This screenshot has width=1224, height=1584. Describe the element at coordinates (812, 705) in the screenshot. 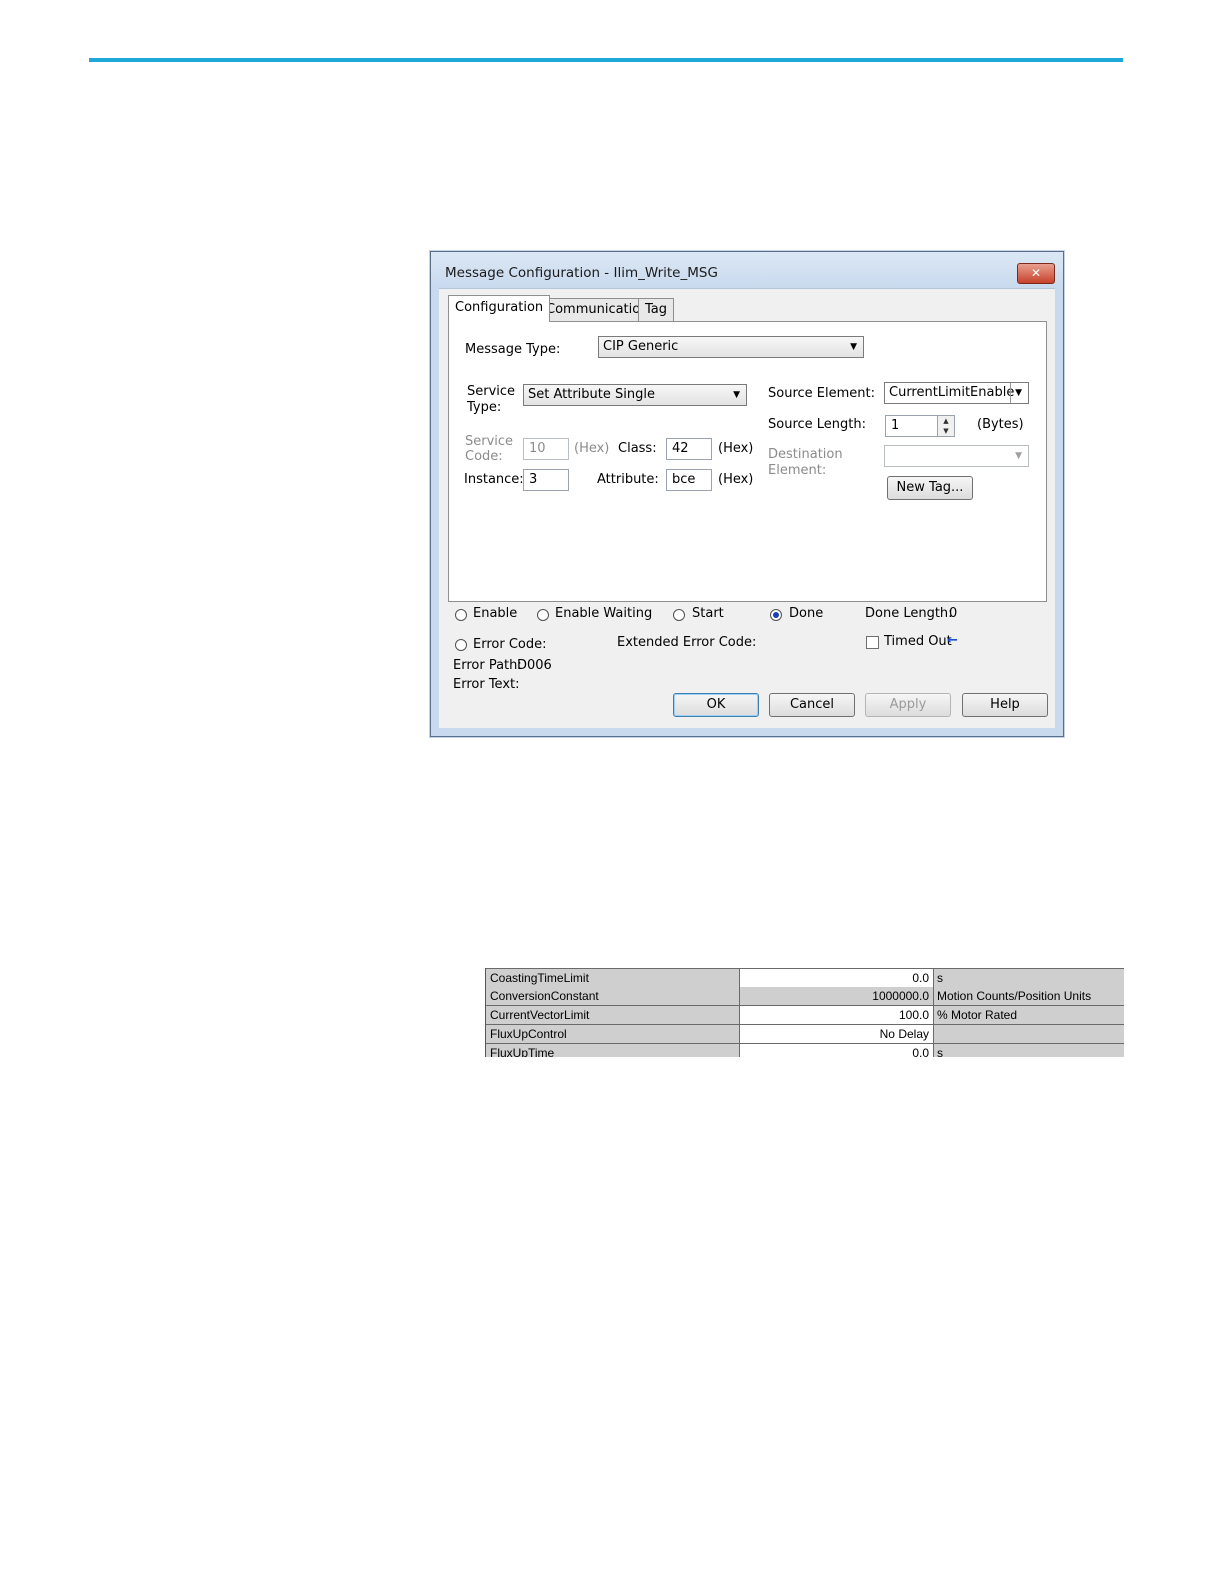

I see `cancel-button: Cancel` at that location.